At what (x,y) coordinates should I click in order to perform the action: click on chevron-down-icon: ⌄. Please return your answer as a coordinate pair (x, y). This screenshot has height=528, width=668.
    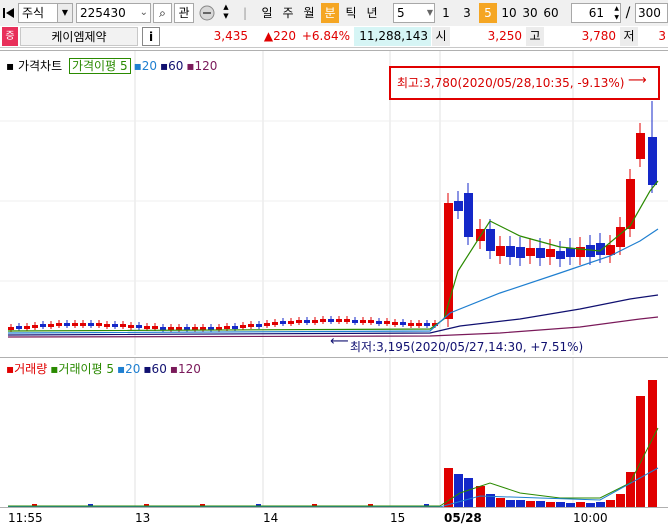
    Looking at the image, I should click on (144, 13).